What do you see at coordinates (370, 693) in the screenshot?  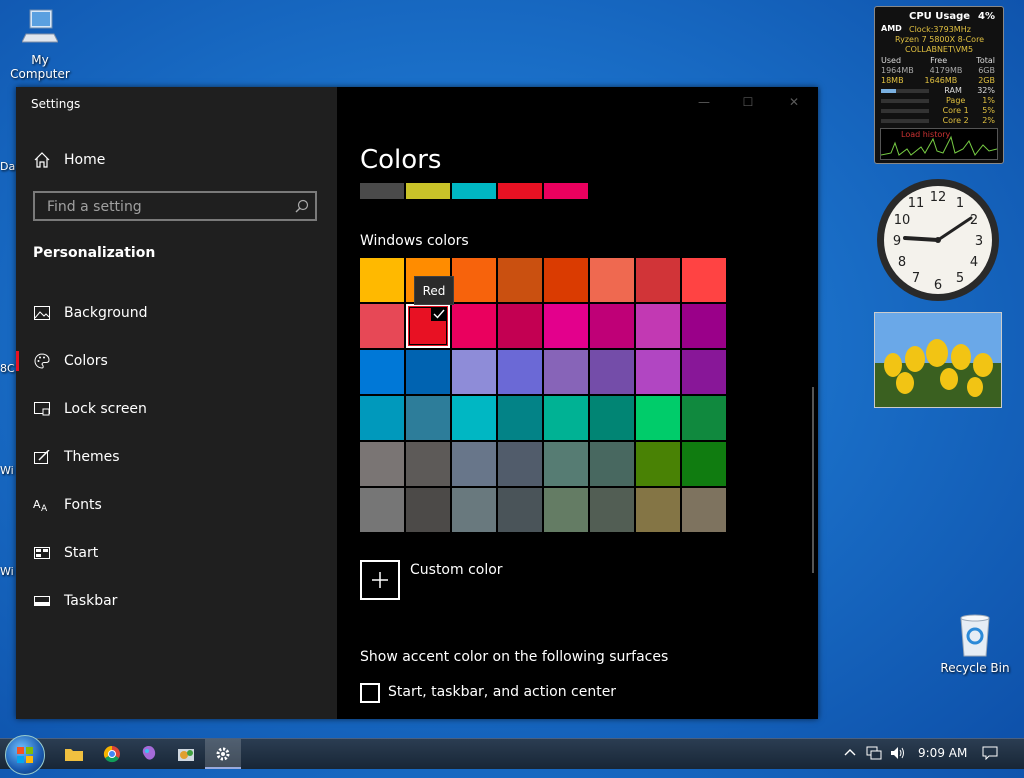 I see `start-taskbar-checkbox` at bounding box center [370, 693].